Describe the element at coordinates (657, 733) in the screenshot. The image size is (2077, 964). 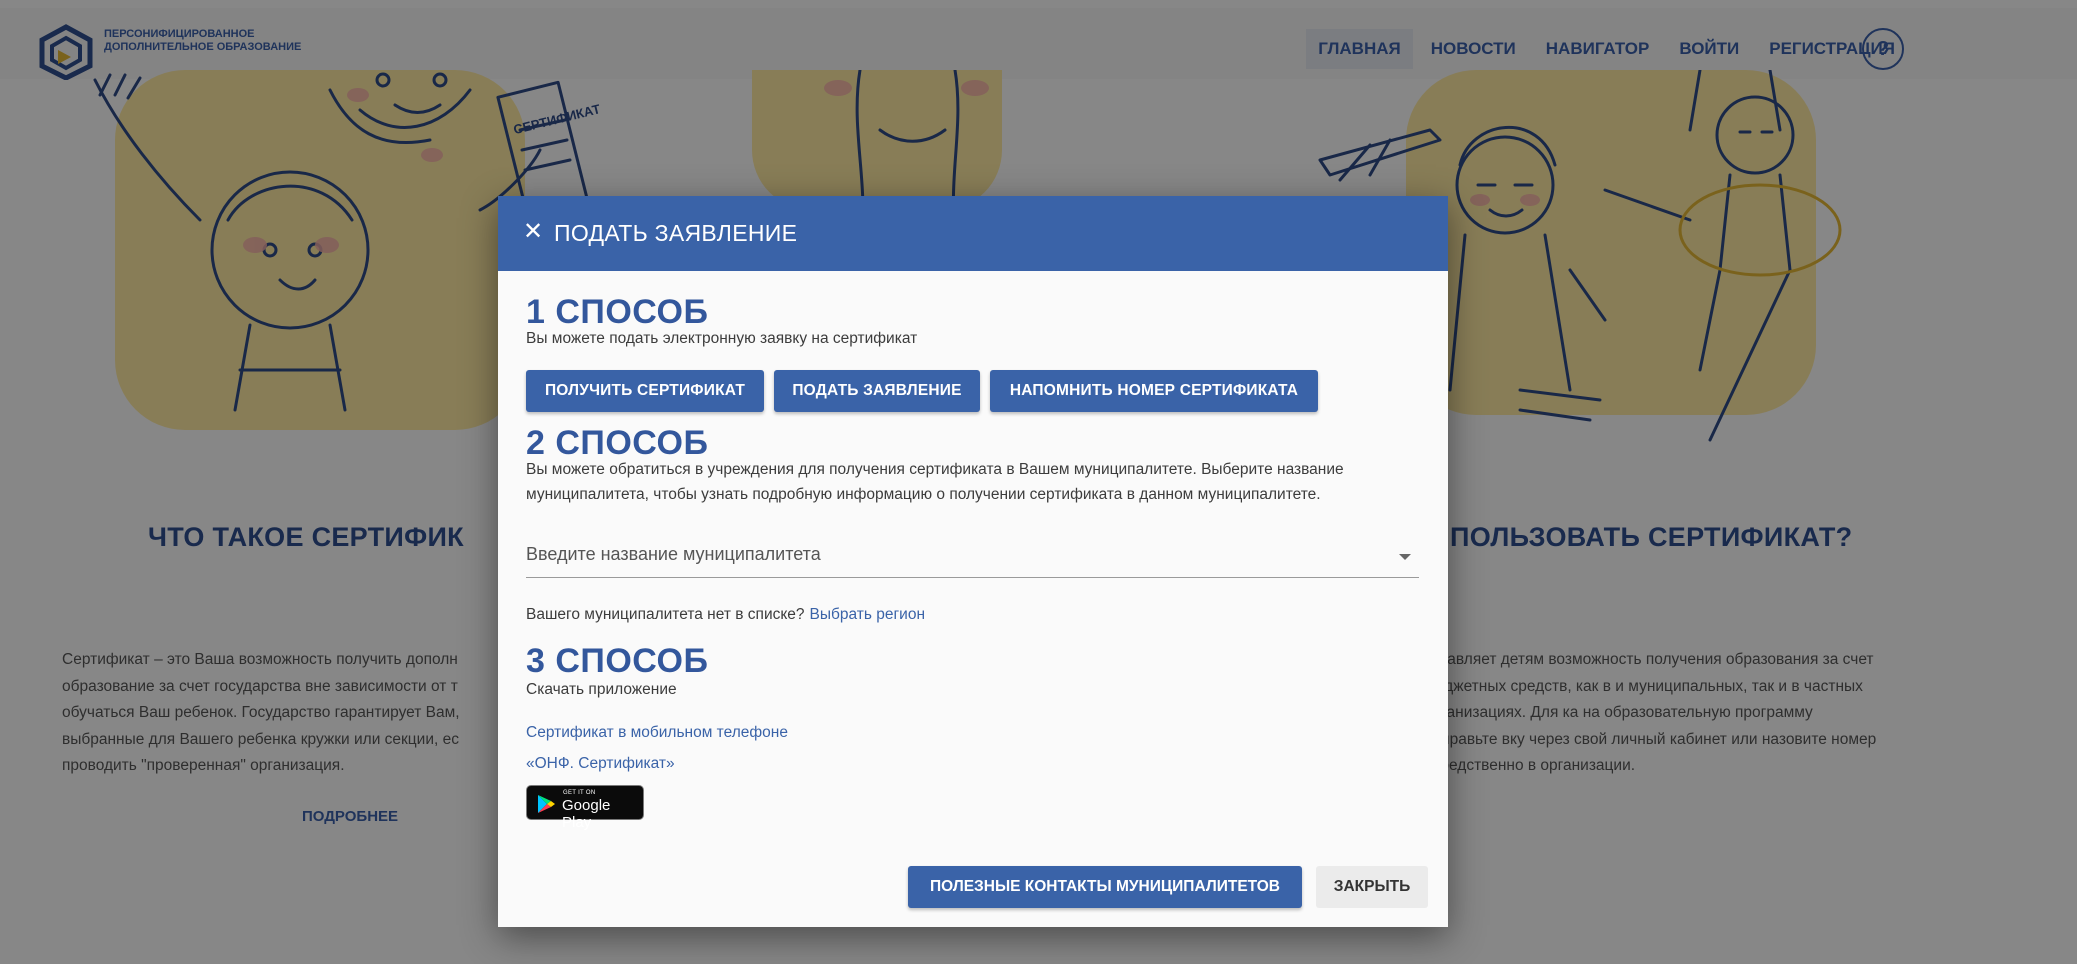
I see `mobile-certificate-link: Сертификат в мобильном телефоне` at that location.